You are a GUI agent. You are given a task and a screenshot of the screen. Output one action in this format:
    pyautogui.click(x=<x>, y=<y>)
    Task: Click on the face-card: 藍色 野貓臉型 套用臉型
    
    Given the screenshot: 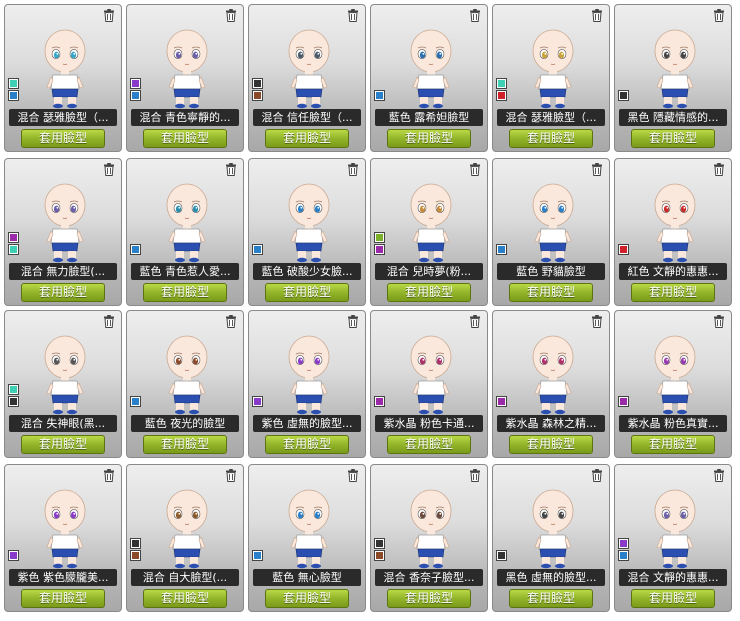 What is the action you would take?
    pyautogui.click(x=551, y=232)
    